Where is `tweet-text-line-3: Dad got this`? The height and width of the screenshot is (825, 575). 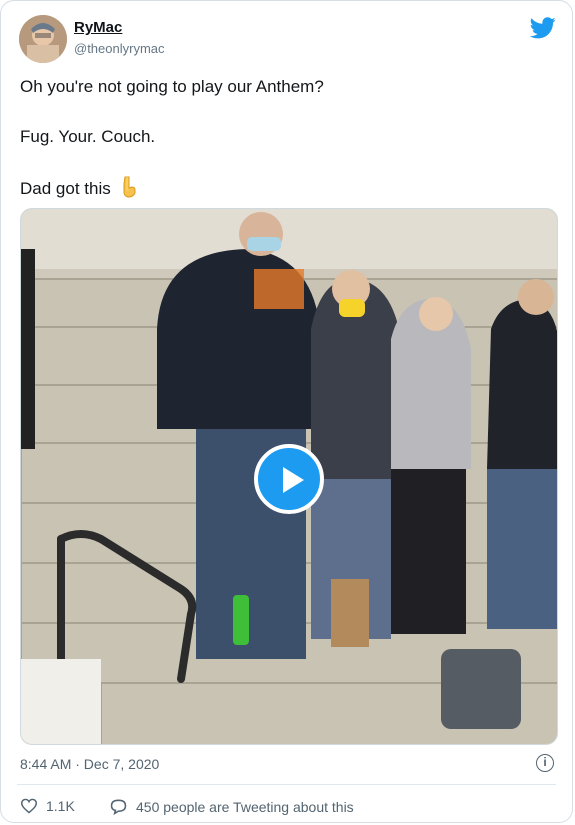 tweet-text-line-3: Dad got this is located at coordinates (79, 189).